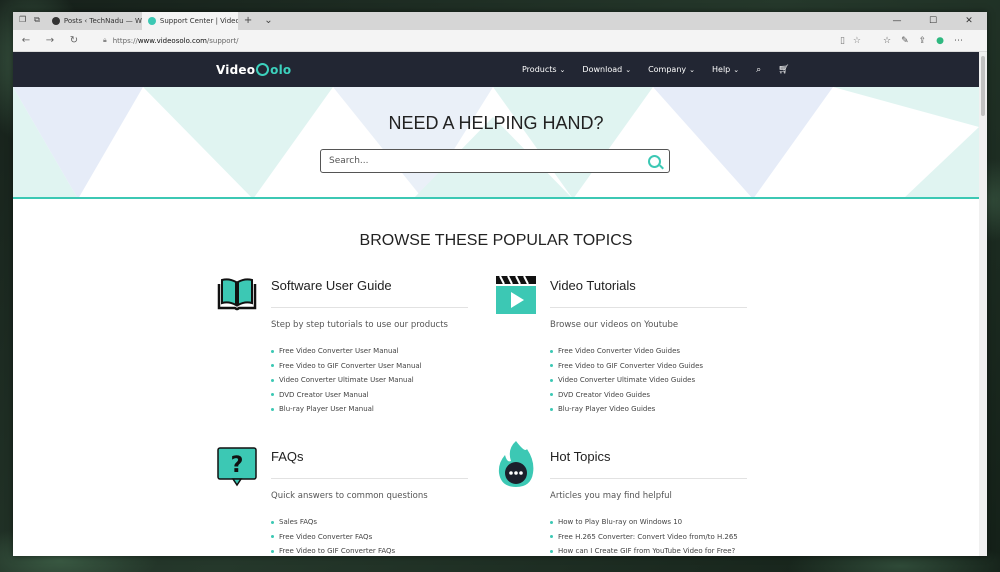  What do you see at coordinates (198, 21) in the screenshot?
I see `tab-label: Support Center | VideoS` at bounding box center [198, 21].